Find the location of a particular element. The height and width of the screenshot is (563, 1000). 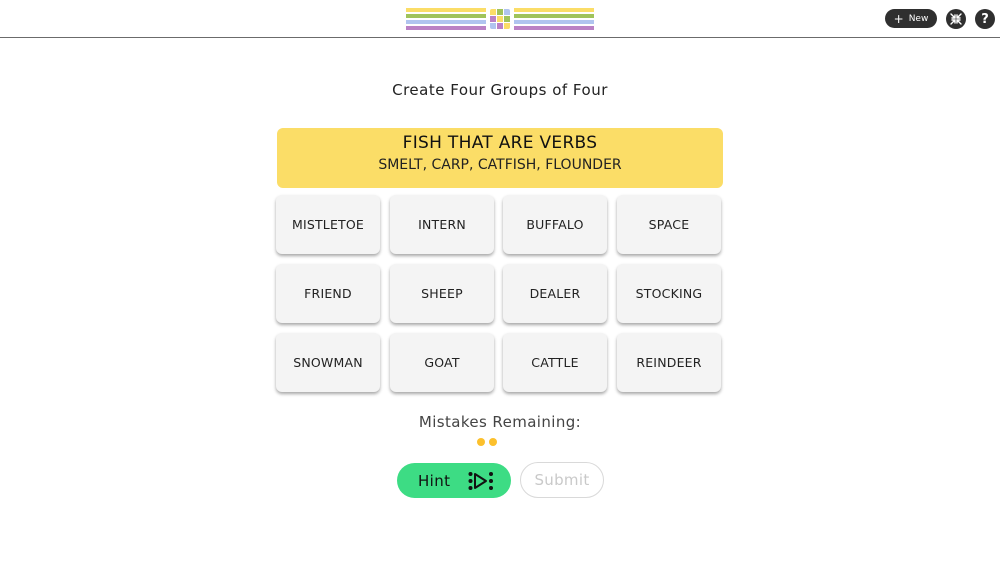

solved-group-category: FISH THAT ARE VERBS is located at coordinates (500, 143).